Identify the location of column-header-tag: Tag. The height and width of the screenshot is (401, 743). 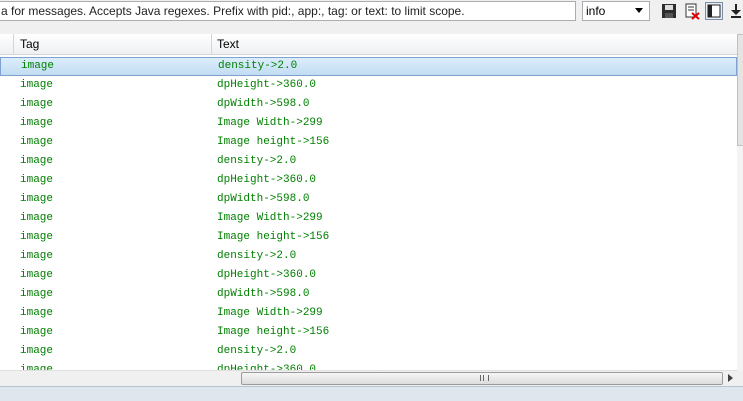
(29, 44).